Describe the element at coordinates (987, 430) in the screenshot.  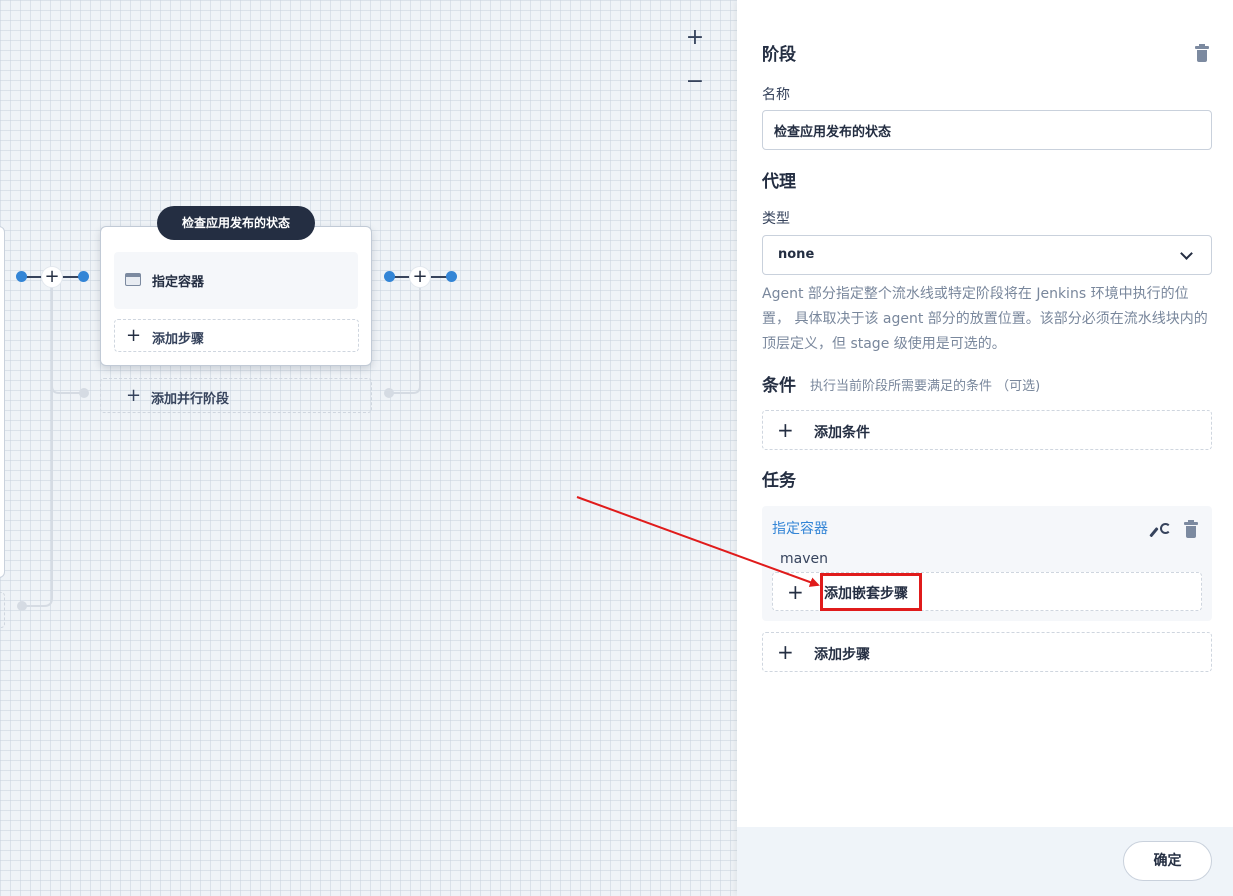
I see `add-condition-button: + 添加条件` at that location.